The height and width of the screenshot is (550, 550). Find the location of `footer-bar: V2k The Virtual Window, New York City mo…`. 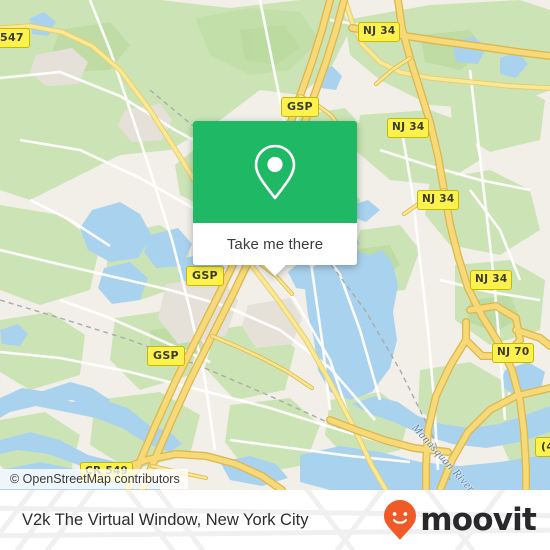

footer-bar: V2k The Virtual Window, New York City mo… is located at coordinates (275, 520).